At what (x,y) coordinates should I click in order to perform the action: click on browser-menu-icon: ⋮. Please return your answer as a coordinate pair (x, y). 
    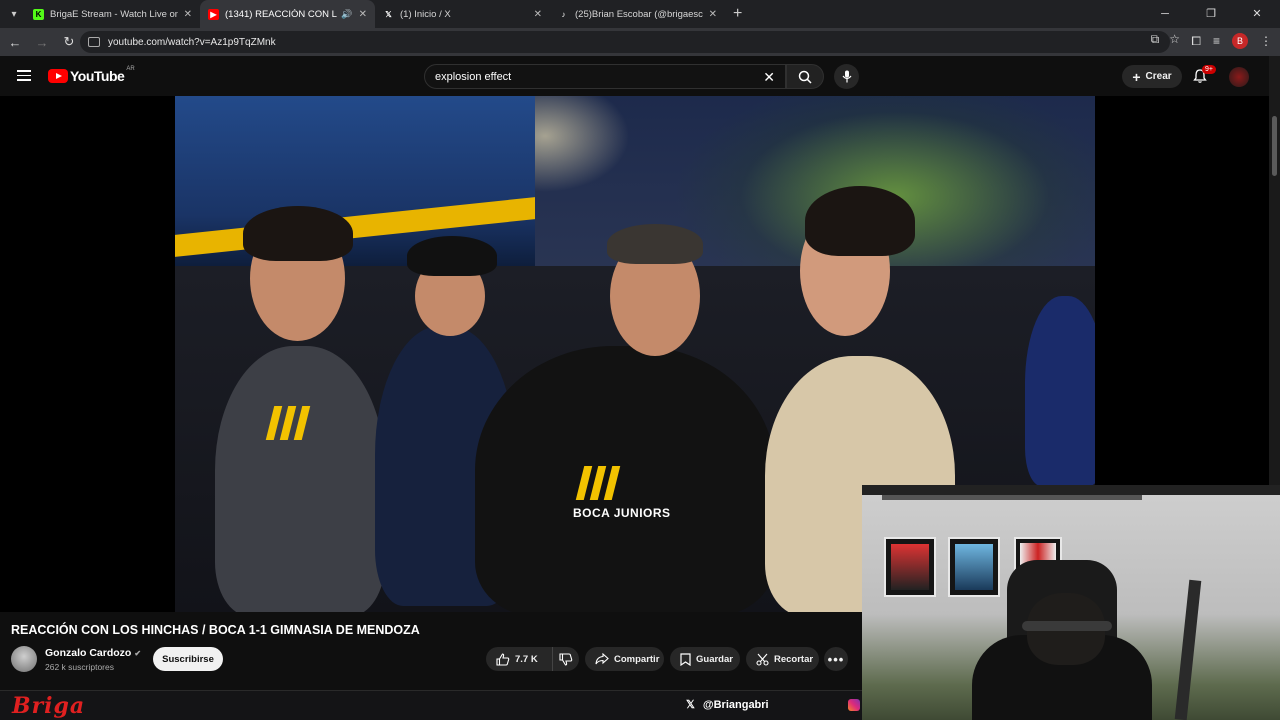
    Looking at the image, I should click on (1266, 41).